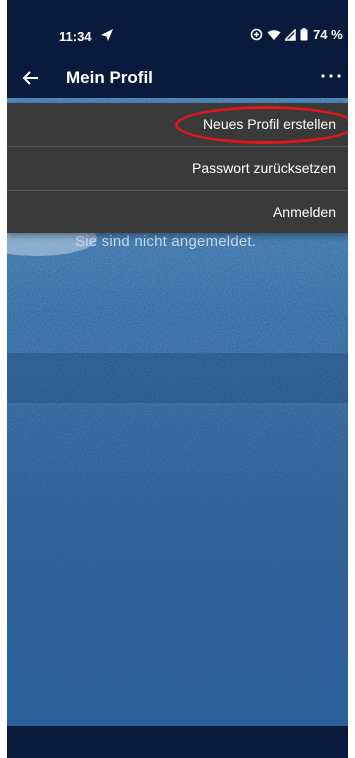  Describe the element at coordinates (166, 241) in the screenshot. I see `not-logged-in-message: Sie sind nicht angemeldet.` at that location.